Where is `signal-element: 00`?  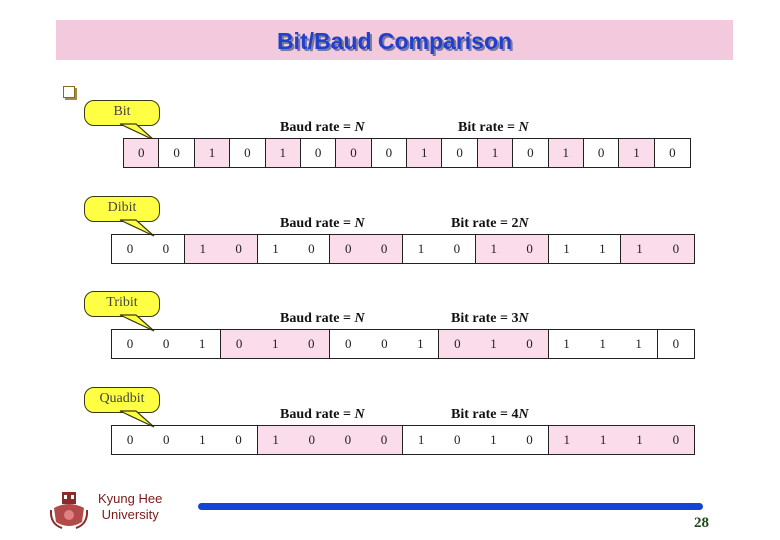
signal-element: 00 is located at coordinates (148, 249).